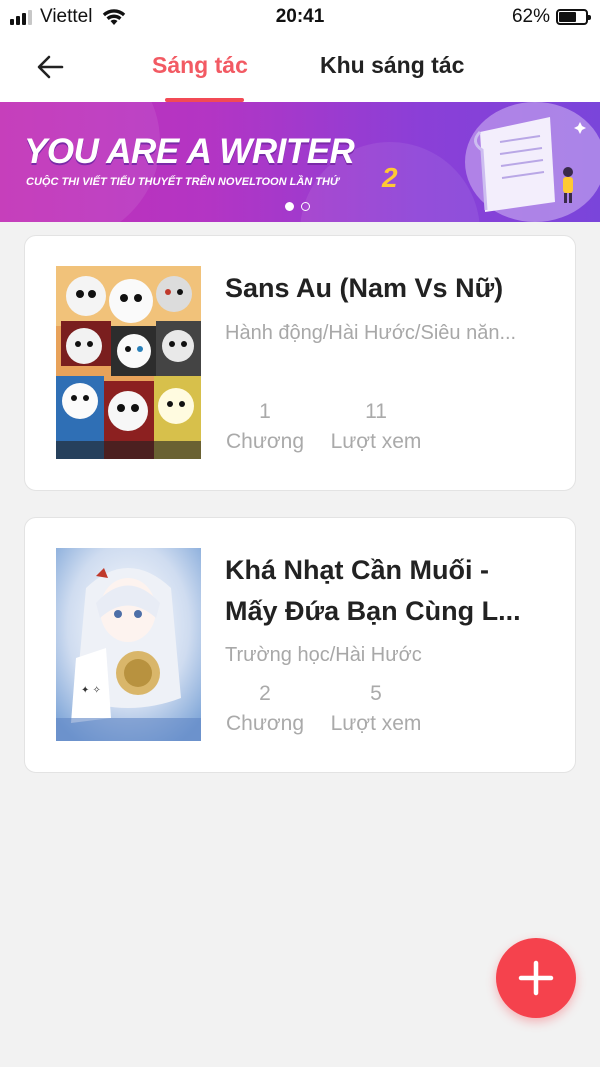 This screenshot has height=1067, width=600. What do you see at coordinates (390, 177) in the screenshot?
I see `banner-number: 2` at bounding box center [390, 177].